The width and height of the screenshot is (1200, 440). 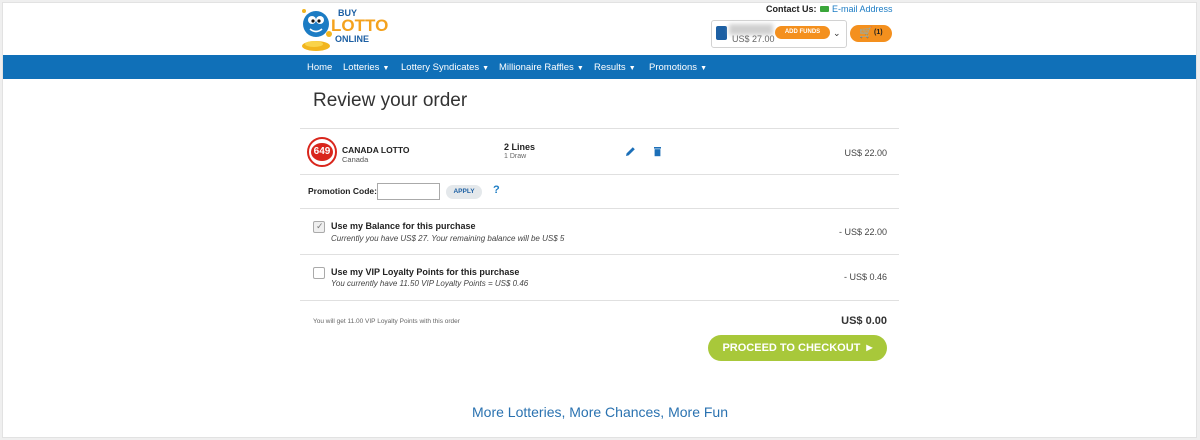 I want to click on logo-text-lotto: LOTTO, so click(x=360, y=25).